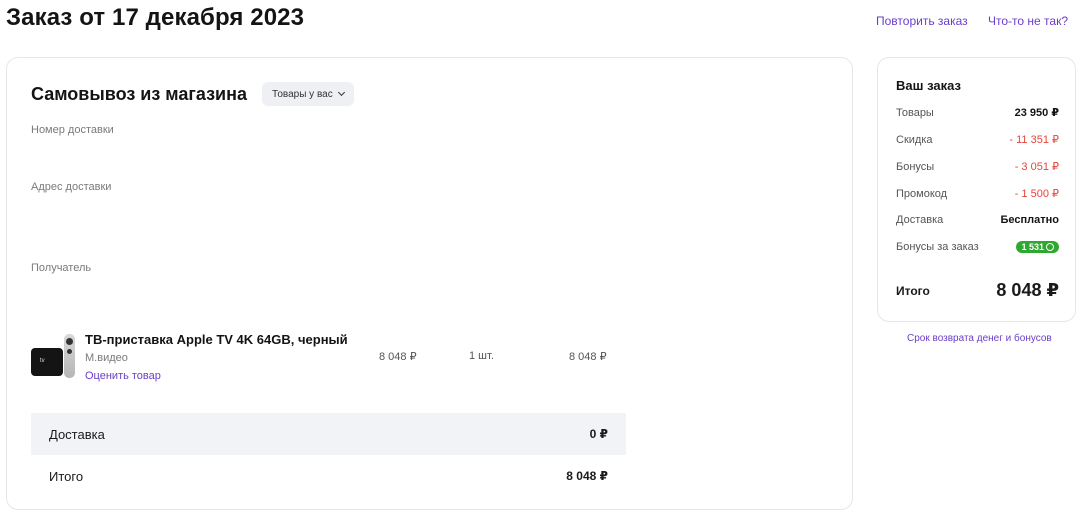 This screenshot has height=523, width=1090. I want to click on order-summary-total-value: 8 048 ₽, so click(1027, 290).